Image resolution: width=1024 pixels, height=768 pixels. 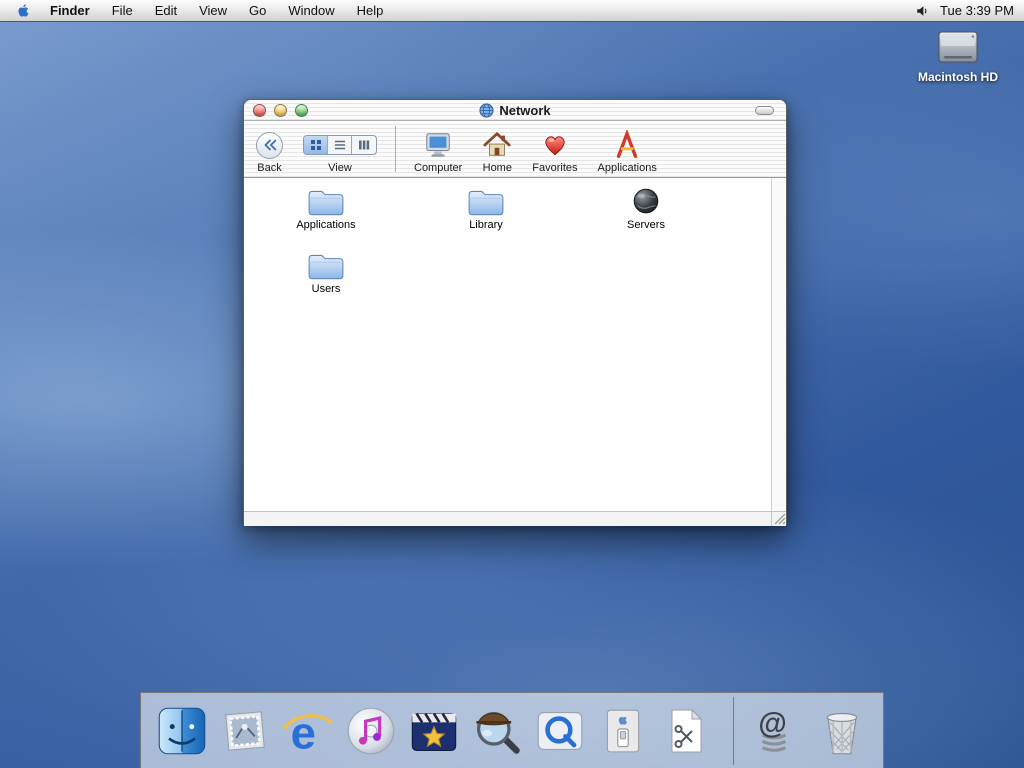 I want to click on folder-library: Library, so click(x=486, y=218).